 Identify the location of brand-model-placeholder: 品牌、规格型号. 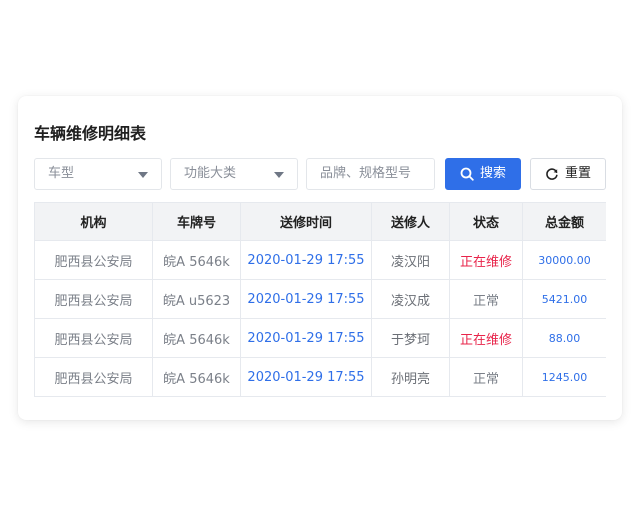
(366, 173).